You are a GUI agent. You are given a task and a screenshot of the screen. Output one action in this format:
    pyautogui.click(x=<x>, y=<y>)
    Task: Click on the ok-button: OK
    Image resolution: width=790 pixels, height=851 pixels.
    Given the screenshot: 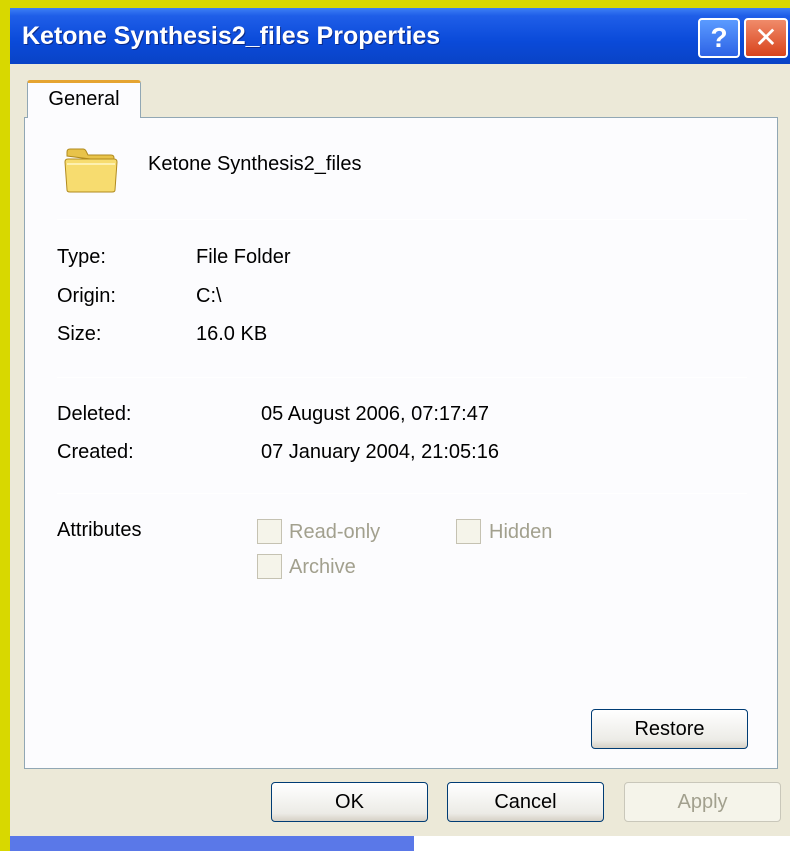 What is the action you would take?
    pyautogui.click(x=349, y=802)
    